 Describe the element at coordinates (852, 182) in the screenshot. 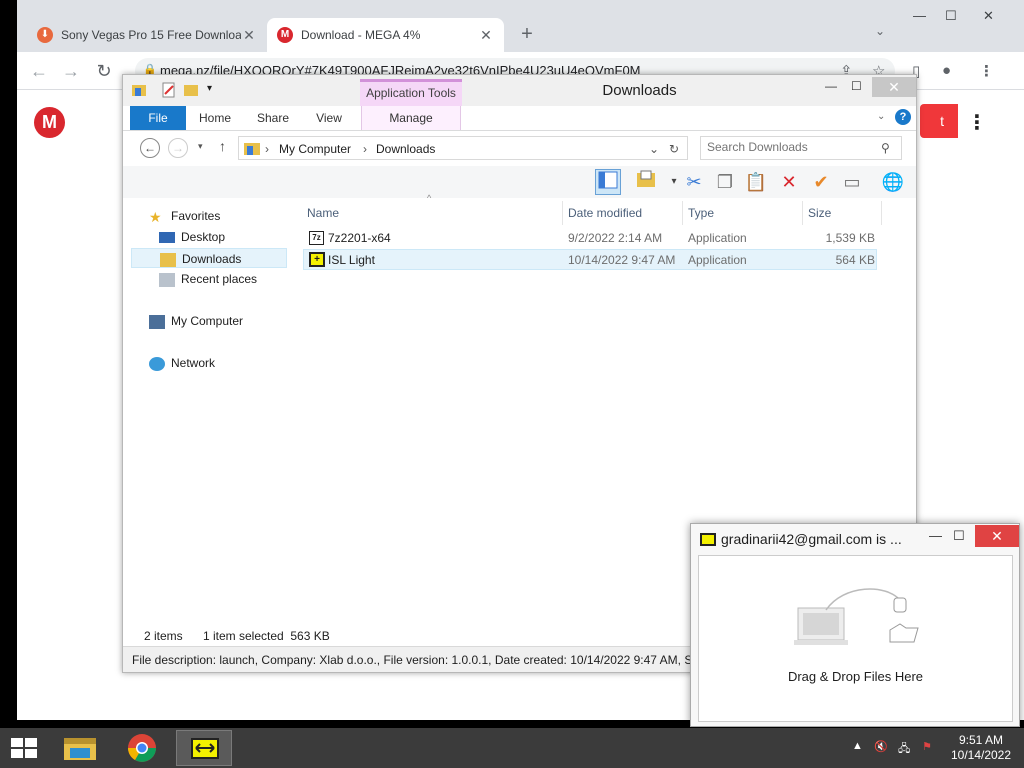

I see `rename-icon: ▭` at that location.